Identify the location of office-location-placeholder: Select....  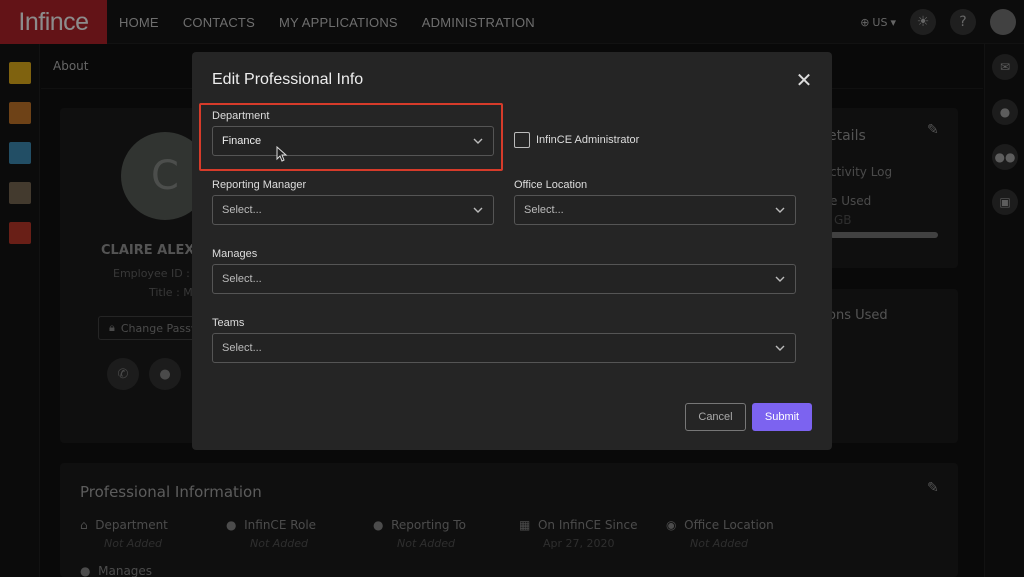
(544, 210).